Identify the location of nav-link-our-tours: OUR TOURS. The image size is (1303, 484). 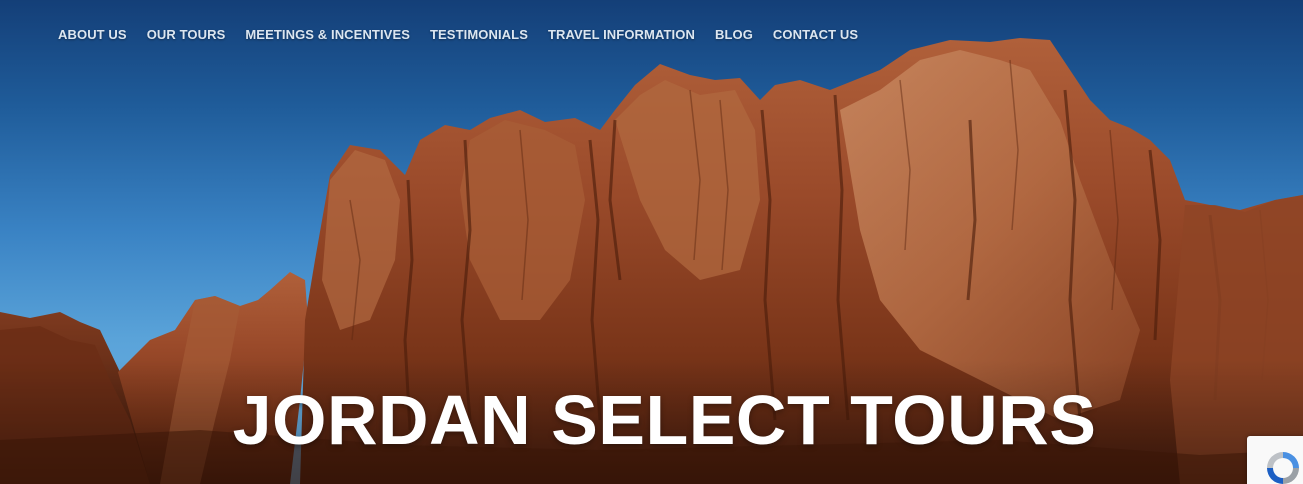
(186, 34).